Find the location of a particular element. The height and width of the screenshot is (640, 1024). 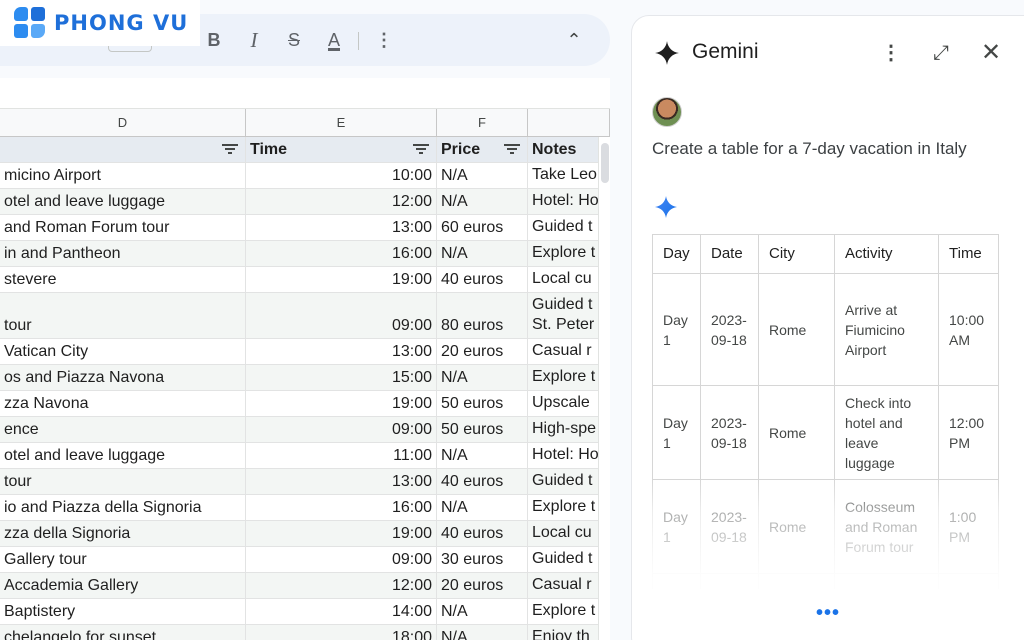

price-cell: 60 euros is located at coordinates (482, 228).